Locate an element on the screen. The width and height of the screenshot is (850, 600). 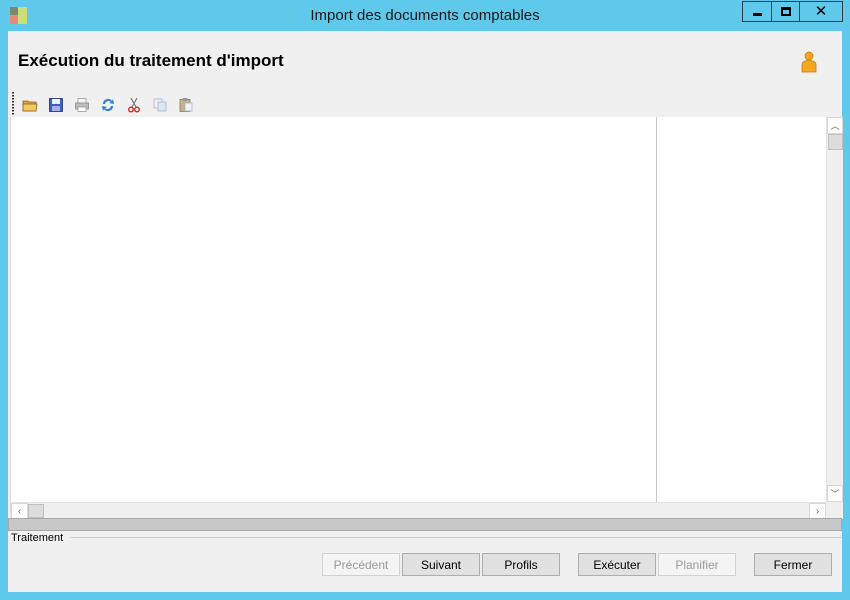
paste-button is located at coordinates (186, 105).